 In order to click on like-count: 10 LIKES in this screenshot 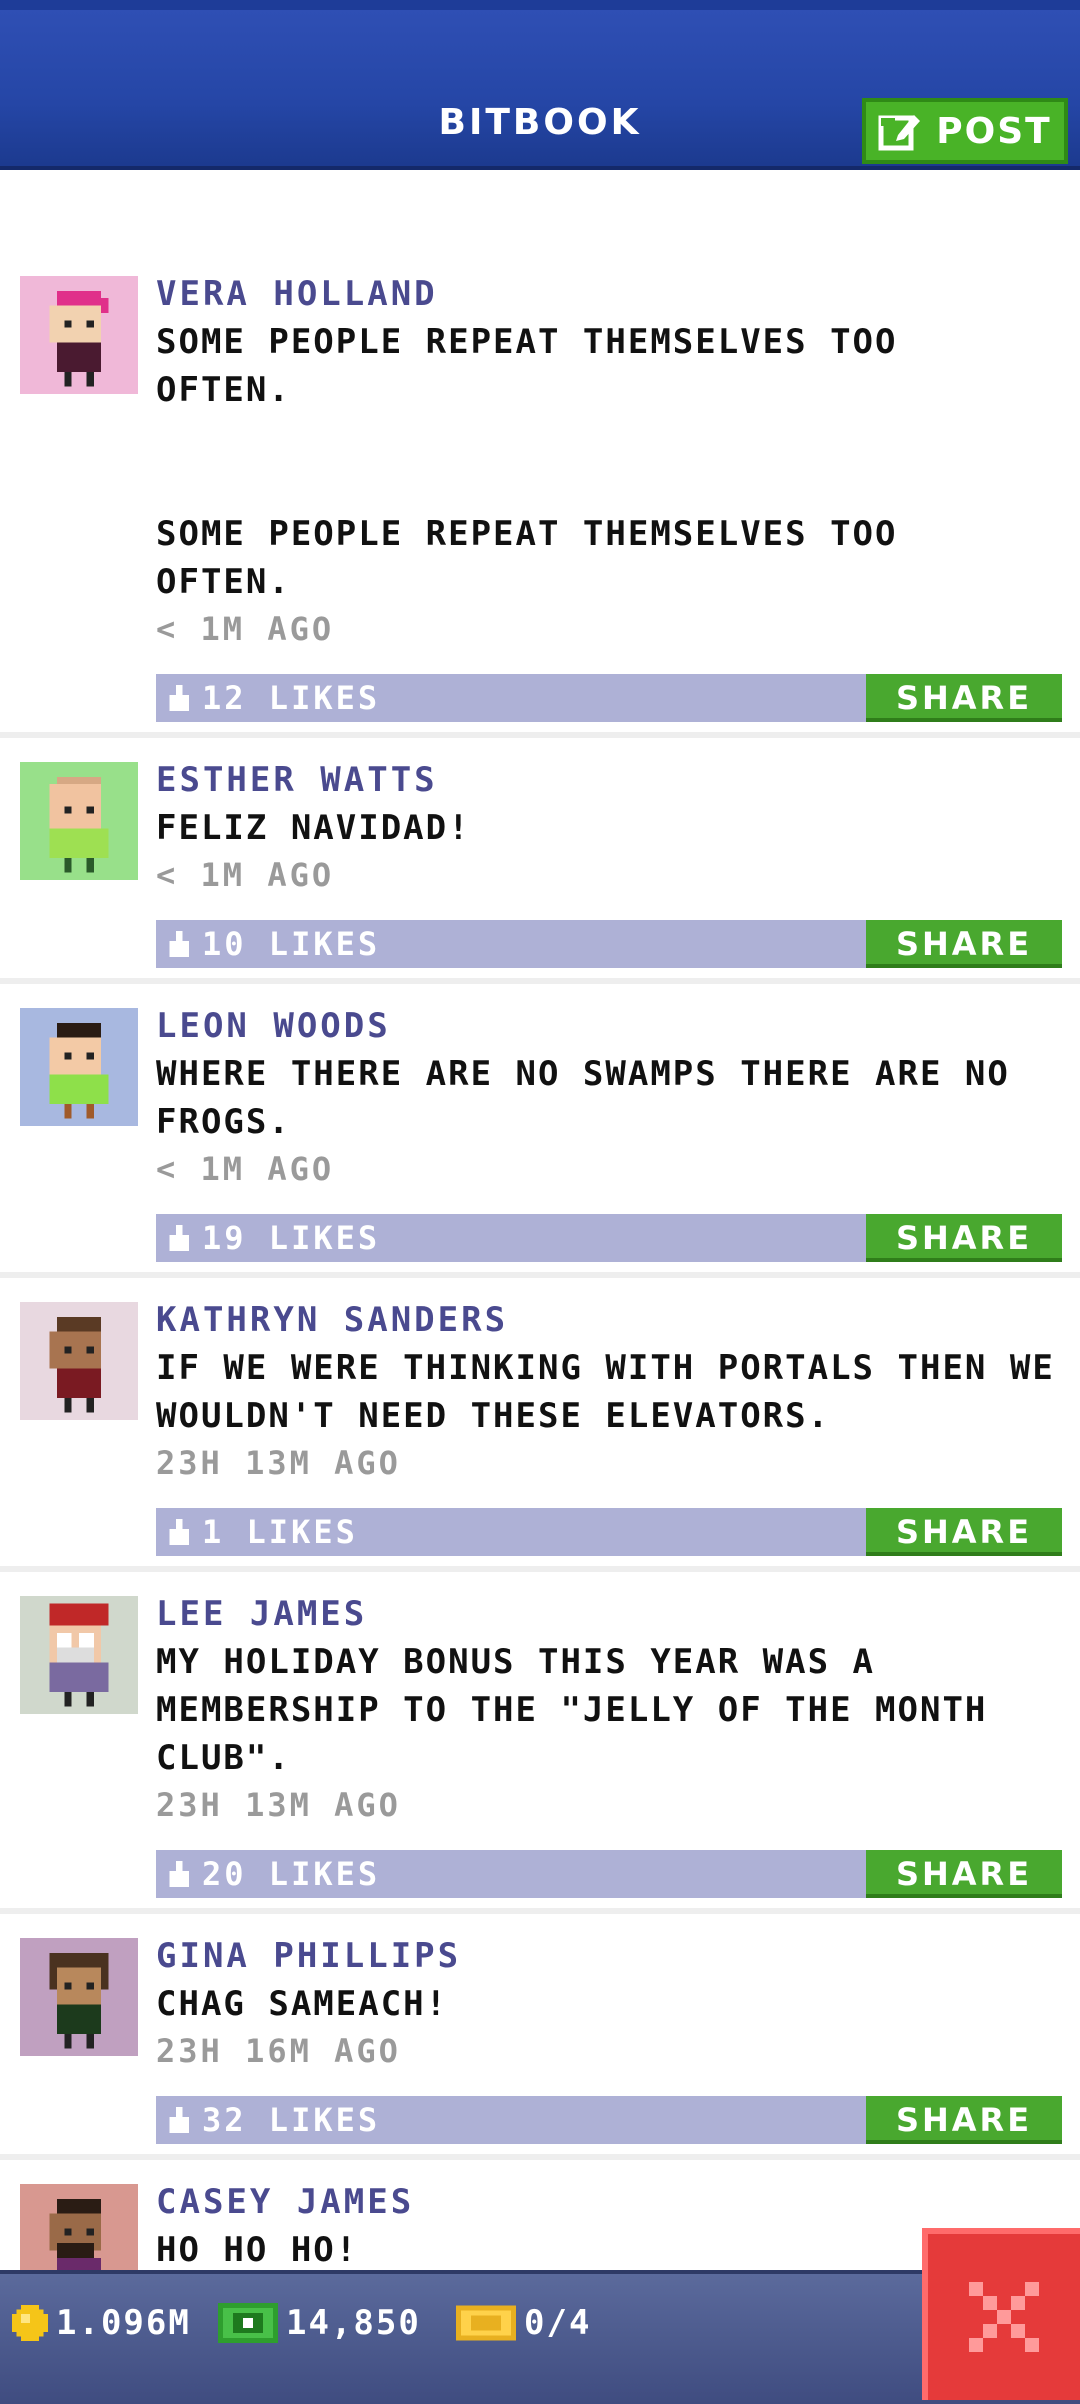, I will do `click(291, 944)`.